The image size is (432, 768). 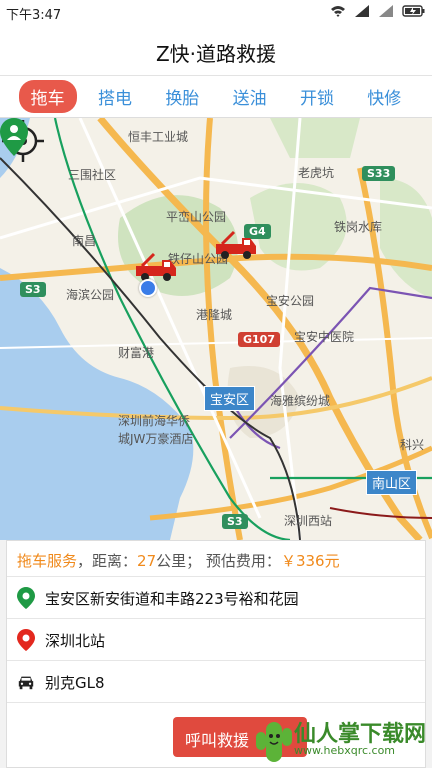 What do you see at coordinates (230, 398) in the screenshot?
I see `district-baoan: 宝安区` at bounding box center [230, 398].